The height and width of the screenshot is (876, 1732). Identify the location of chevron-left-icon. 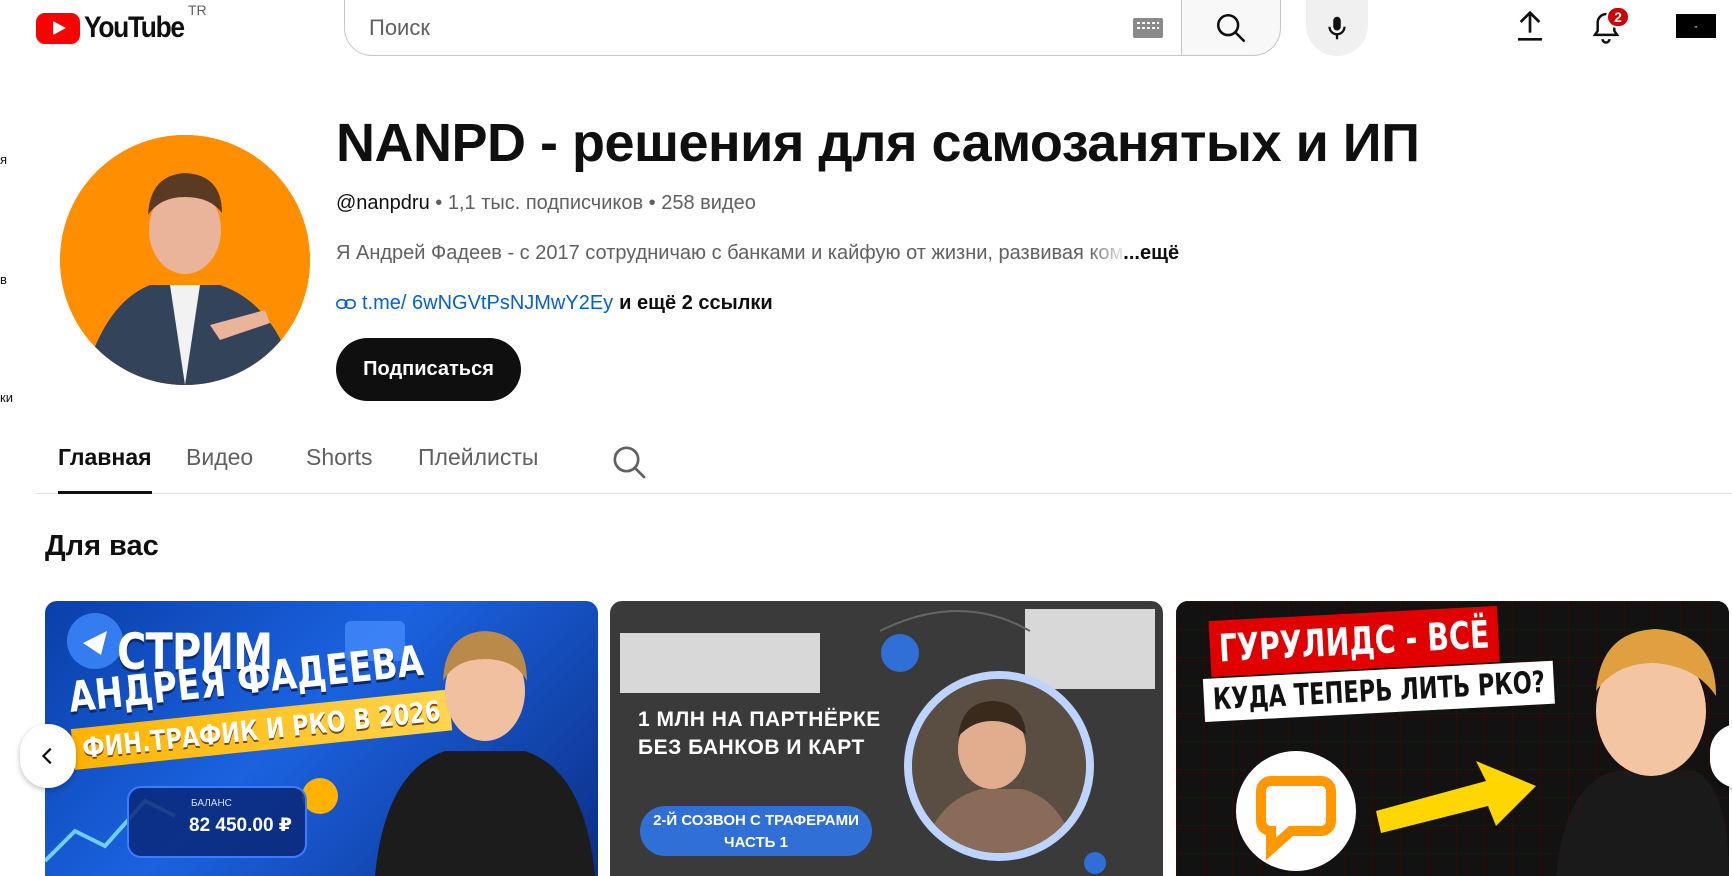
(46, 756).